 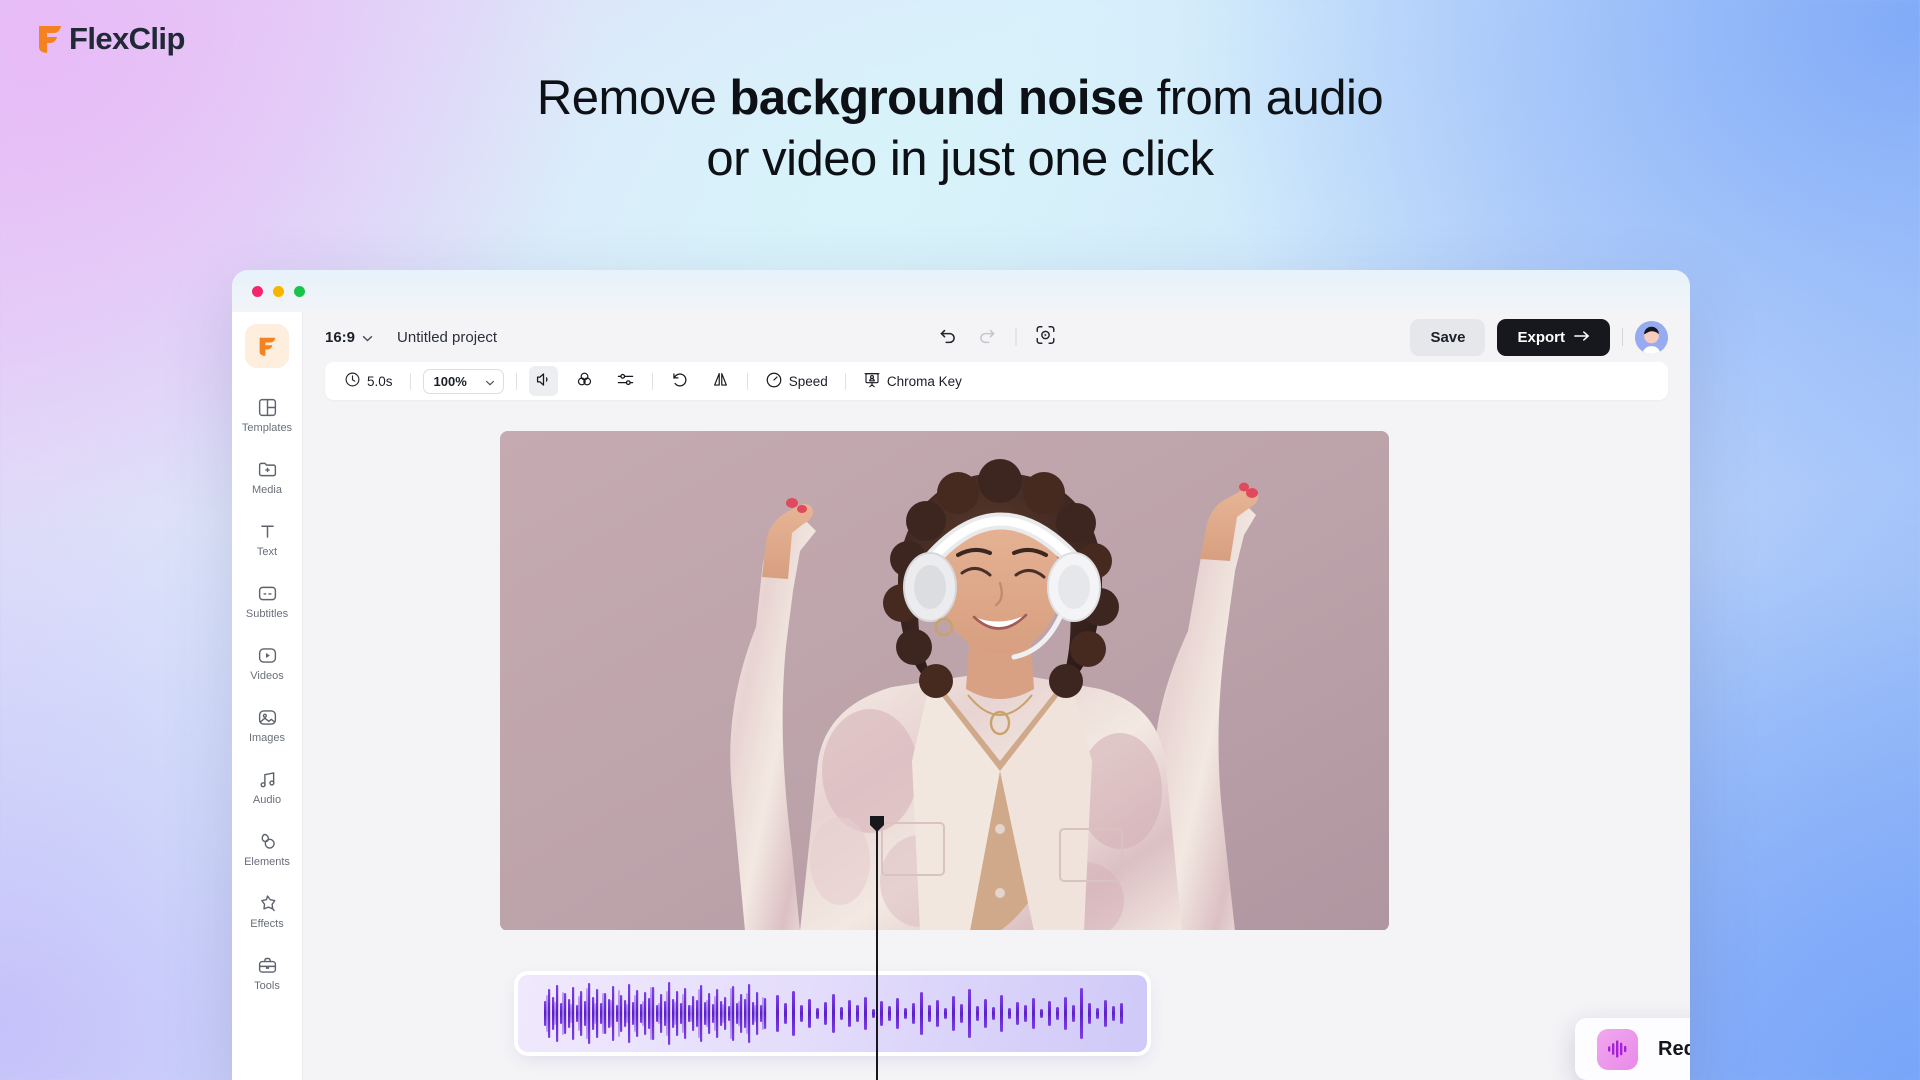 What do you see at coordinates (267, 614) in the screenshot?
I see `sidebar-label: Subtitles` at bounding box center [267, 614].